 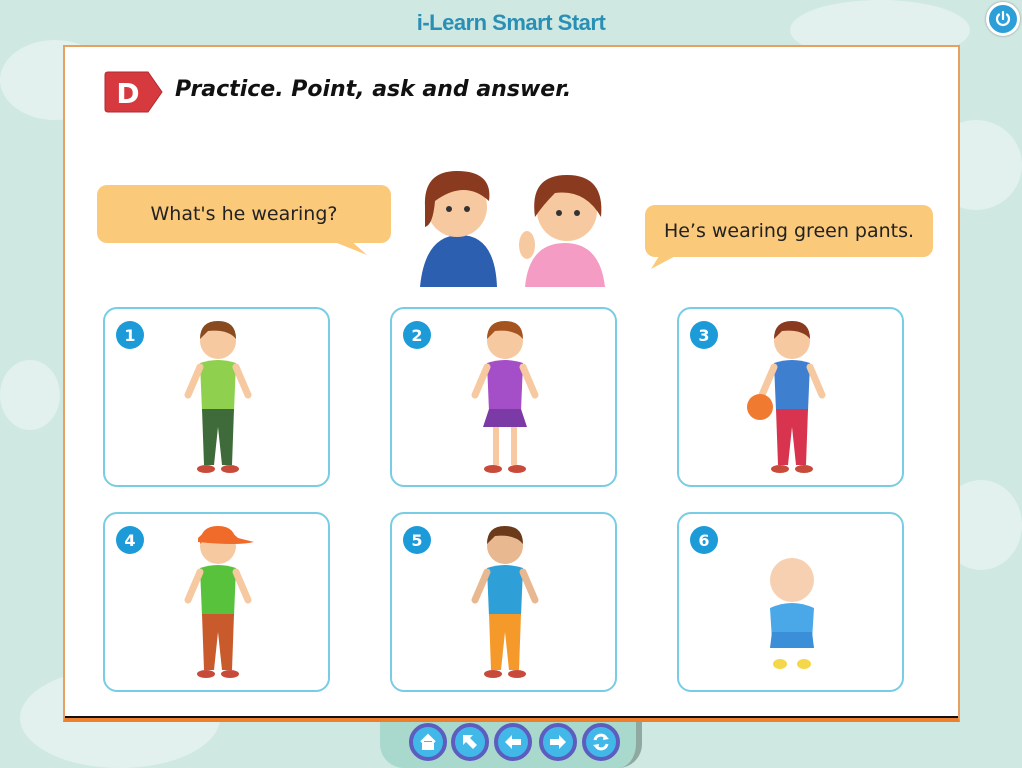 What do you see at coordinates (127, 93) in the screenshot?
I see `svg-text: D` at bounding box center [127, 93].